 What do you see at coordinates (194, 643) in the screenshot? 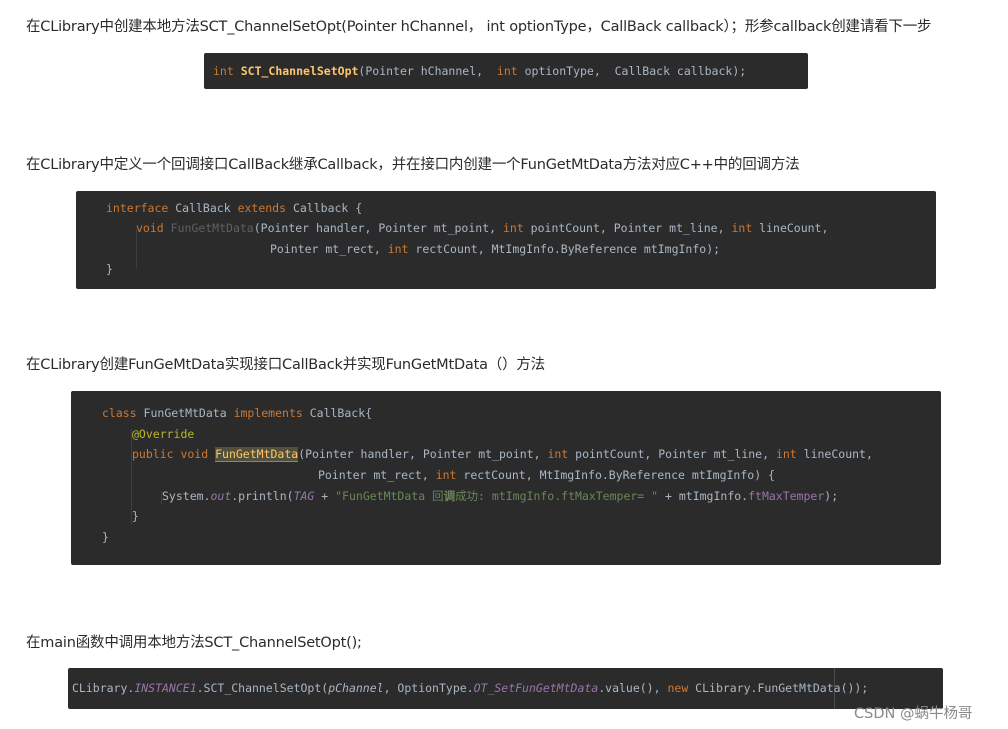
I see `paragraph-4: 在main函数中调用本地方法SCT_ChannelSetOpt();` at bounding box center [194, 643].